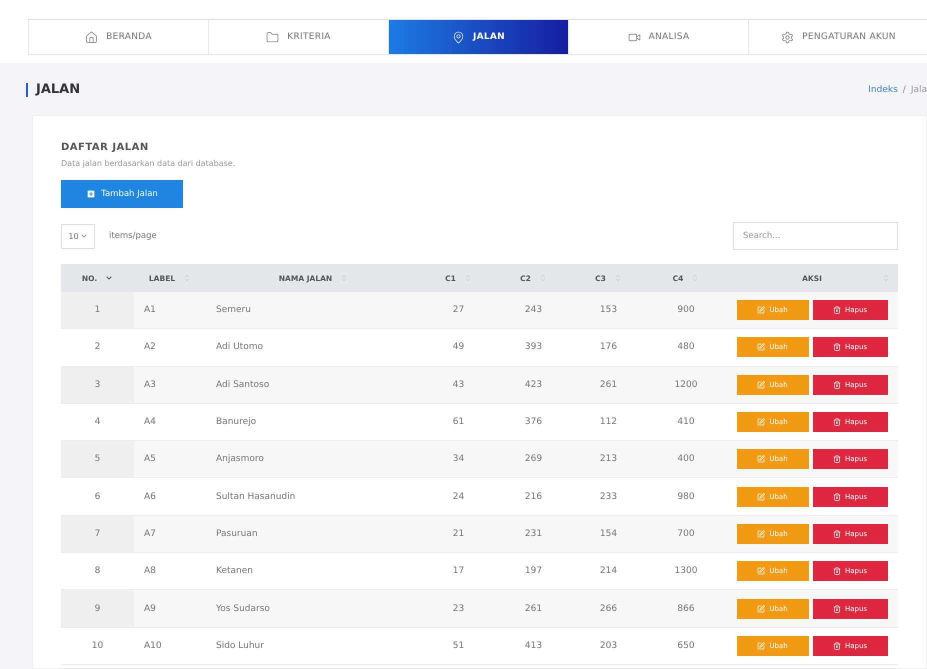 This screenshot has height=669, width=927. I want to click on table-cell: A10, so click(170, 646).